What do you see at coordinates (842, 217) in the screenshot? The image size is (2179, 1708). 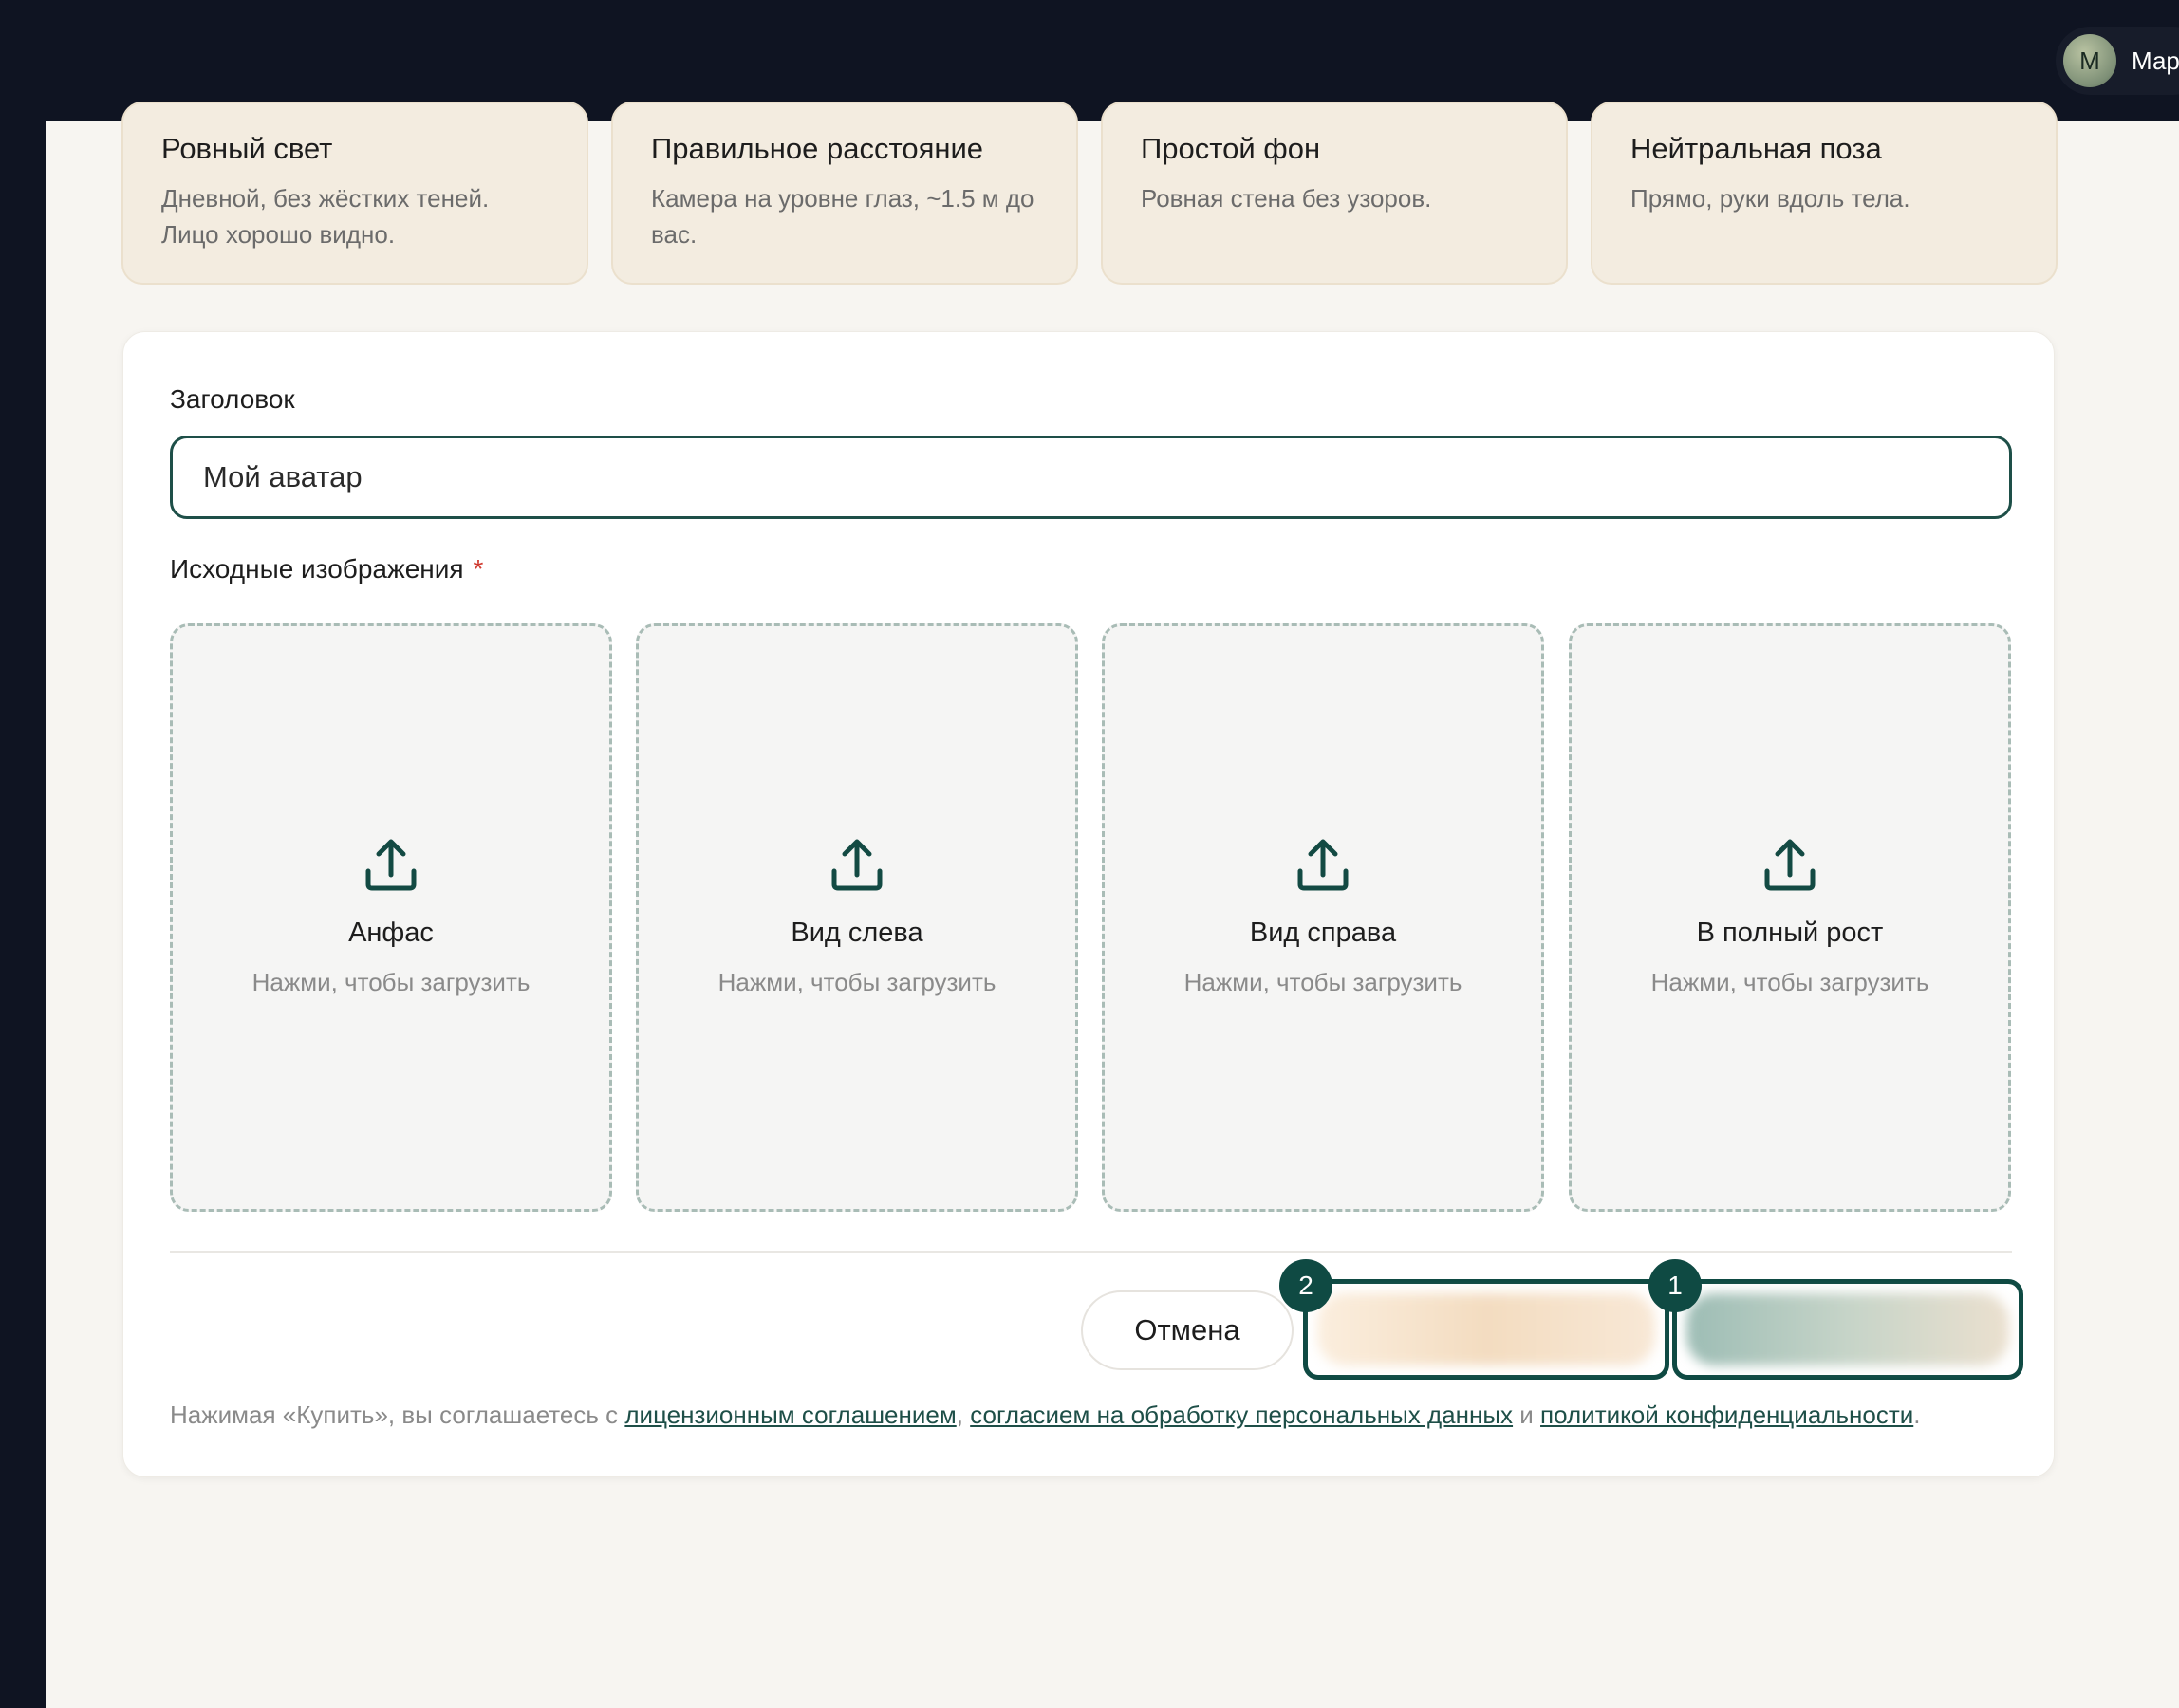 I see `tip-text: Камера на уровне глаз, ~1.5 м до вас.` at bounding box center [842, 217].